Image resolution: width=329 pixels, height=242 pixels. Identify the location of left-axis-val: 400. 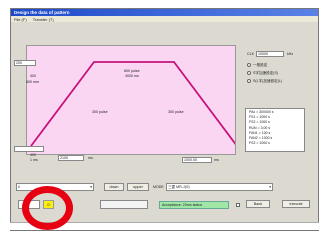
(33, 155).